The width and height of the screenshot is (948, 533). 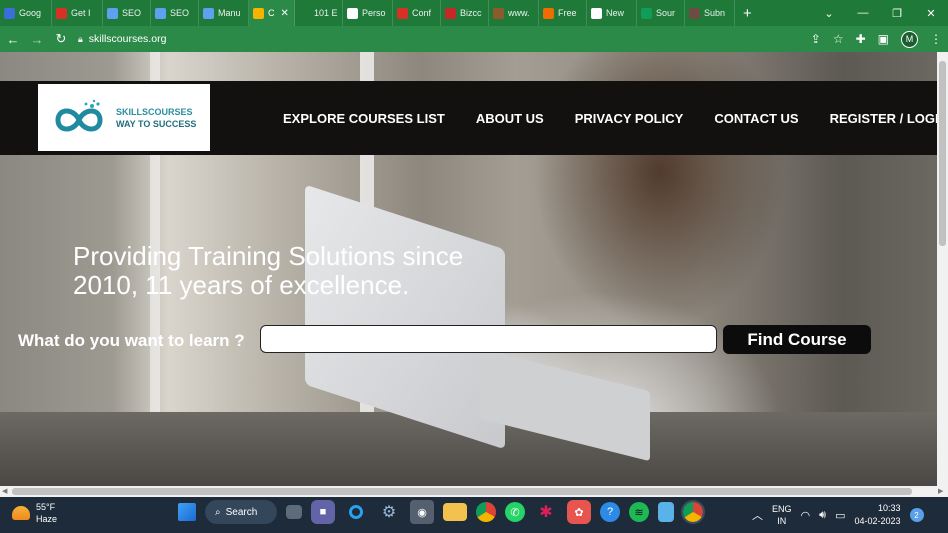 I want to click on share-icon: ⇪, so click(x=816, y=39).